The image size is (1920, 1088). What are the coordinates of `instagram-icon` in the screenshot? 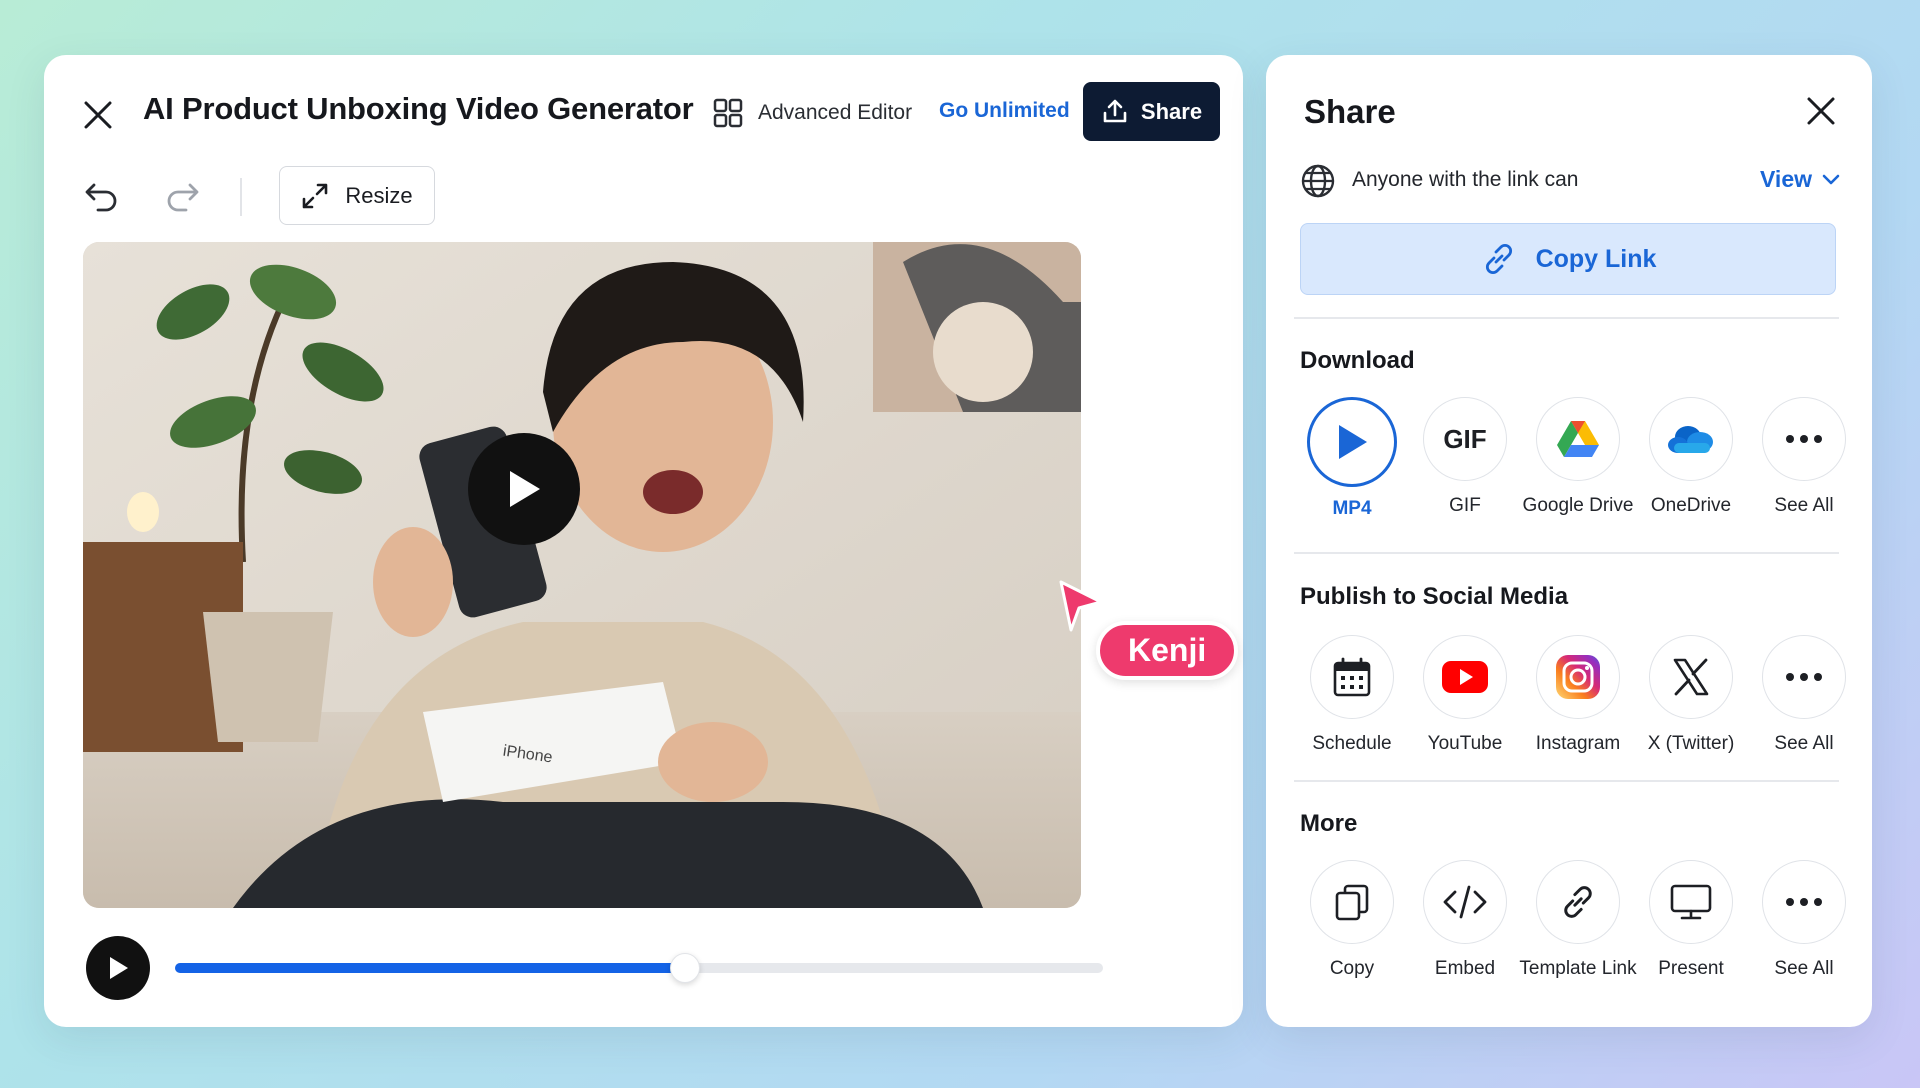 It's located at (1578, 677).